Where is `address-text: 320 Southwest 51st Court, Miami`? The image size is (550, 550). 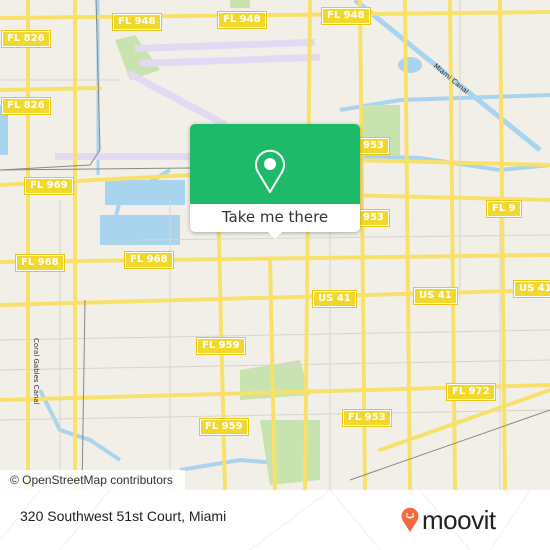 address-text: 320 Southwest 51st Court, Miami is located at coordinates (123, 516).